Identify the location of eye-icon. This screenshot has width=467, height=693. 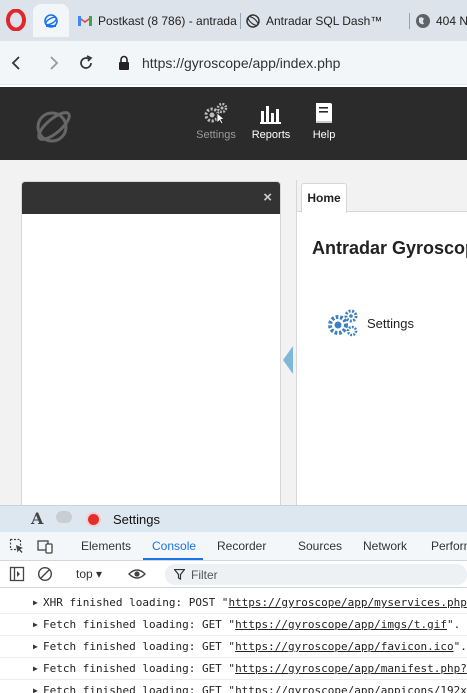
(137, 574).